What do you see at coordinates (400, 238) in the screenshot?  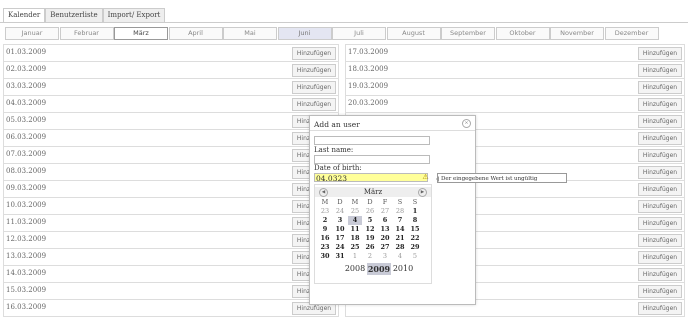 I see `calendar-day: 21` at bounding box center [400, 238].